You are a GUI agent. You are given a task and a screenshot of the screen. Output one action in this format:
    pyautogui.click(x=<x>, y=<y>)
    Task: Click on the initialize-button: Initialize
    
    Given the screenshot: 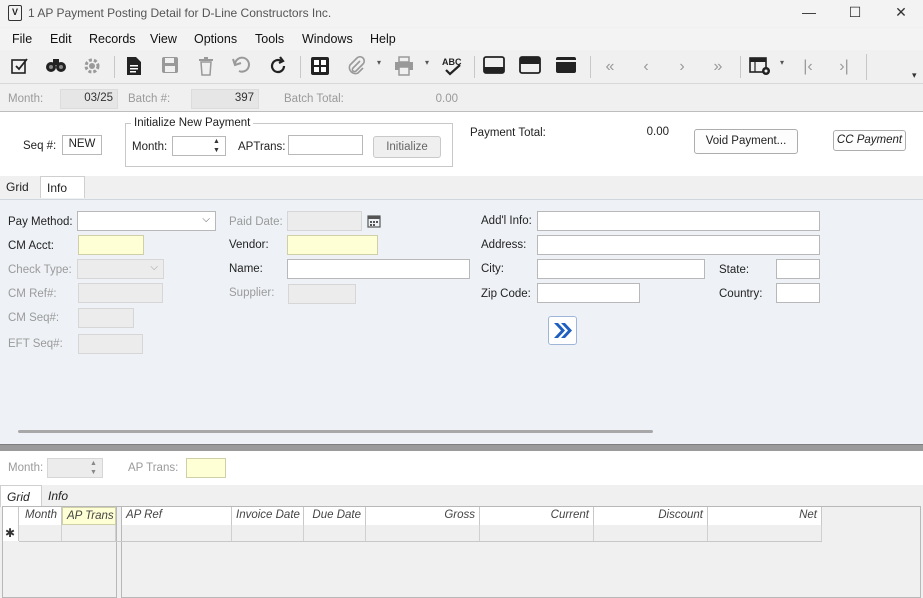 What is the action you would take?
    pyautogui.click(x=407, y=147)
    